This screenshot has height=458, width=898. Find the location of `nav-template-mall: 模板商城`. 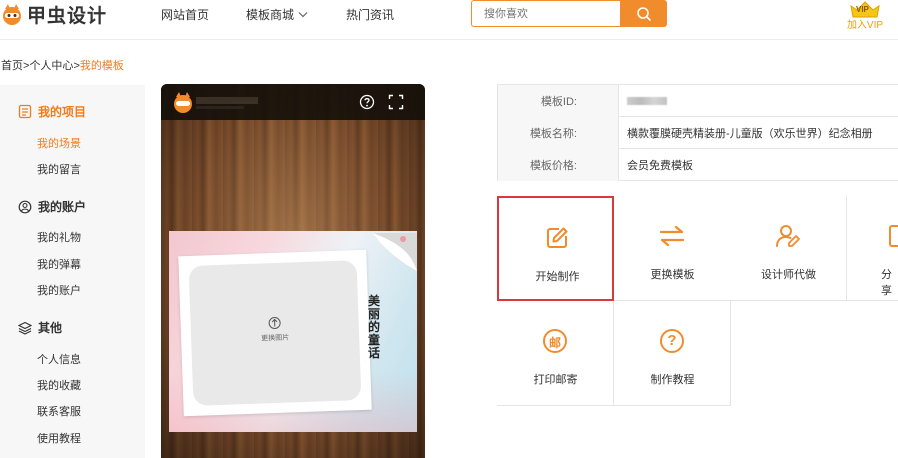

nav-template-mall: 模板商城 is located at coordinates (281, 14).